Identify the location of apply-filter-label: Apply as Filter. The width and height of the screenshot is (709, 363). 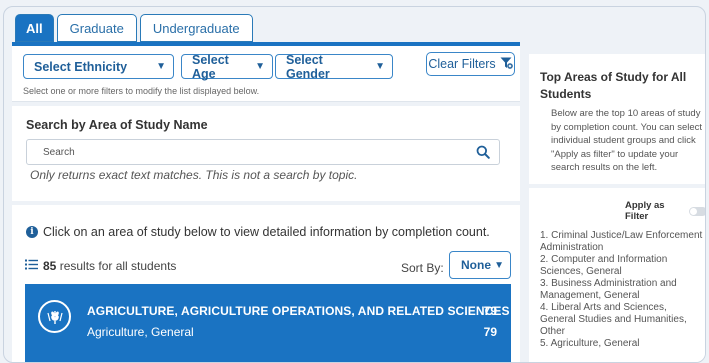
(645, 211).